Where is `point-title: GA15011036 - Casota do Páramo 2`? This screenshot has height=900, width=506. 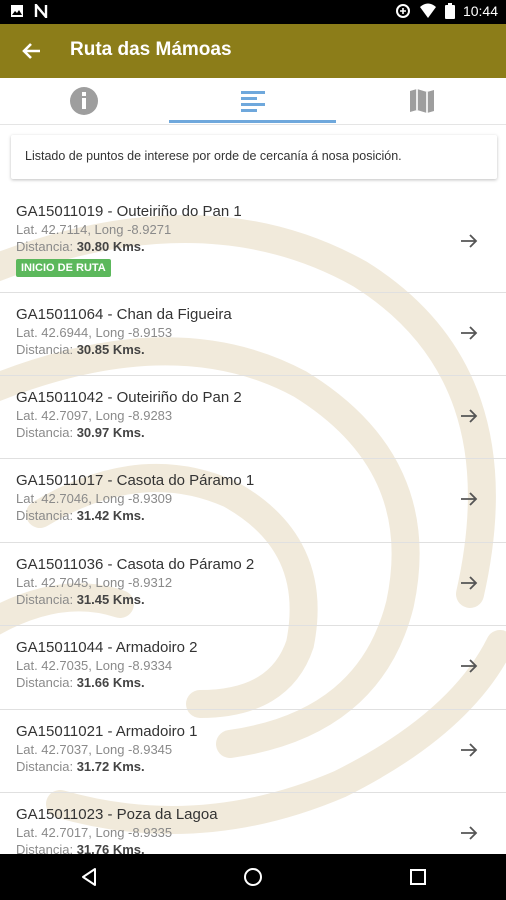
point-title: GA15011036 - Casota do Páramo 2 is located at coordinates (135, 564).